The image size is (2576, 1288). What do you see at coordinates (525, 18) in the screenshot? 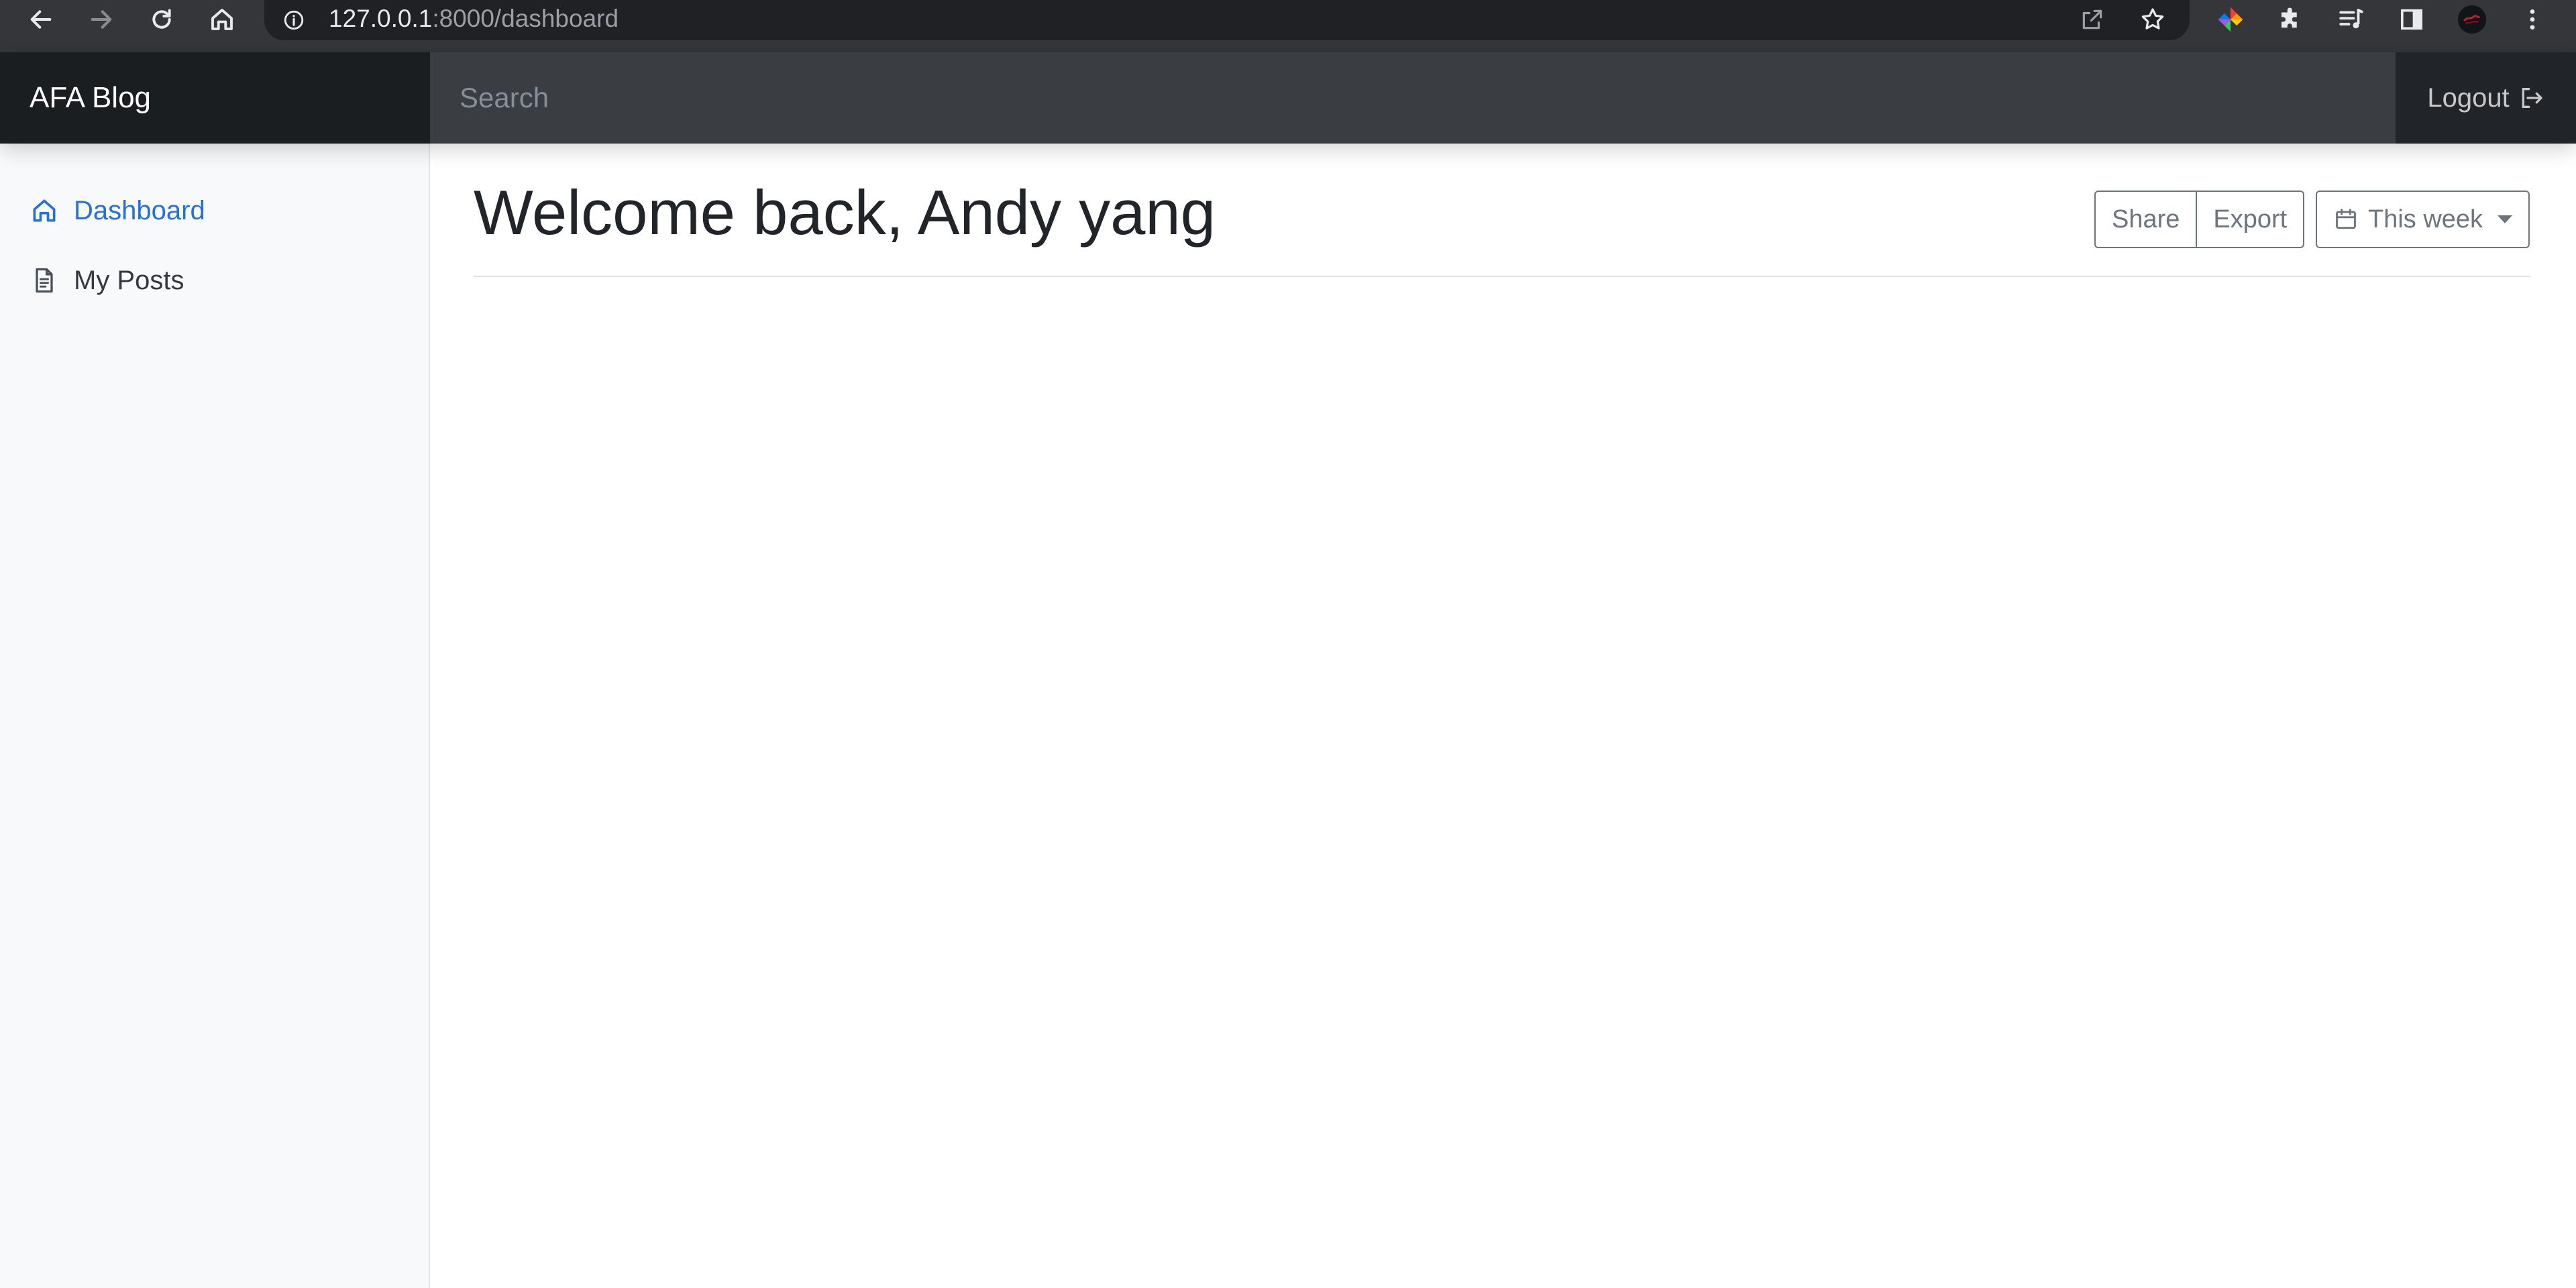
I see `url-path: :8000/dashboard` at bounding box center [525, 18].